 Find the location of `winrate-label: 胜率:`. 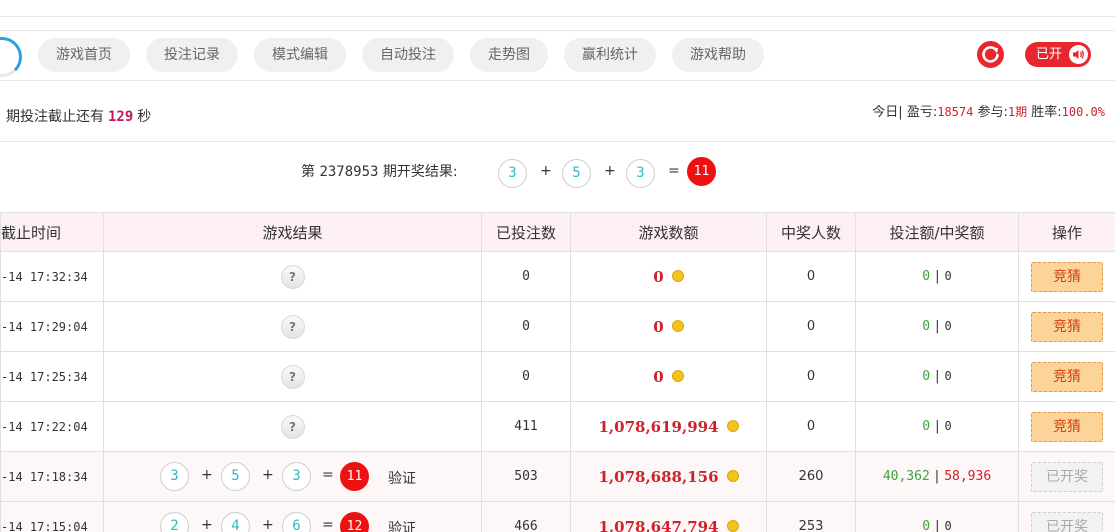

winrate-label: 胜率: is located at coordinates (1046, 112).